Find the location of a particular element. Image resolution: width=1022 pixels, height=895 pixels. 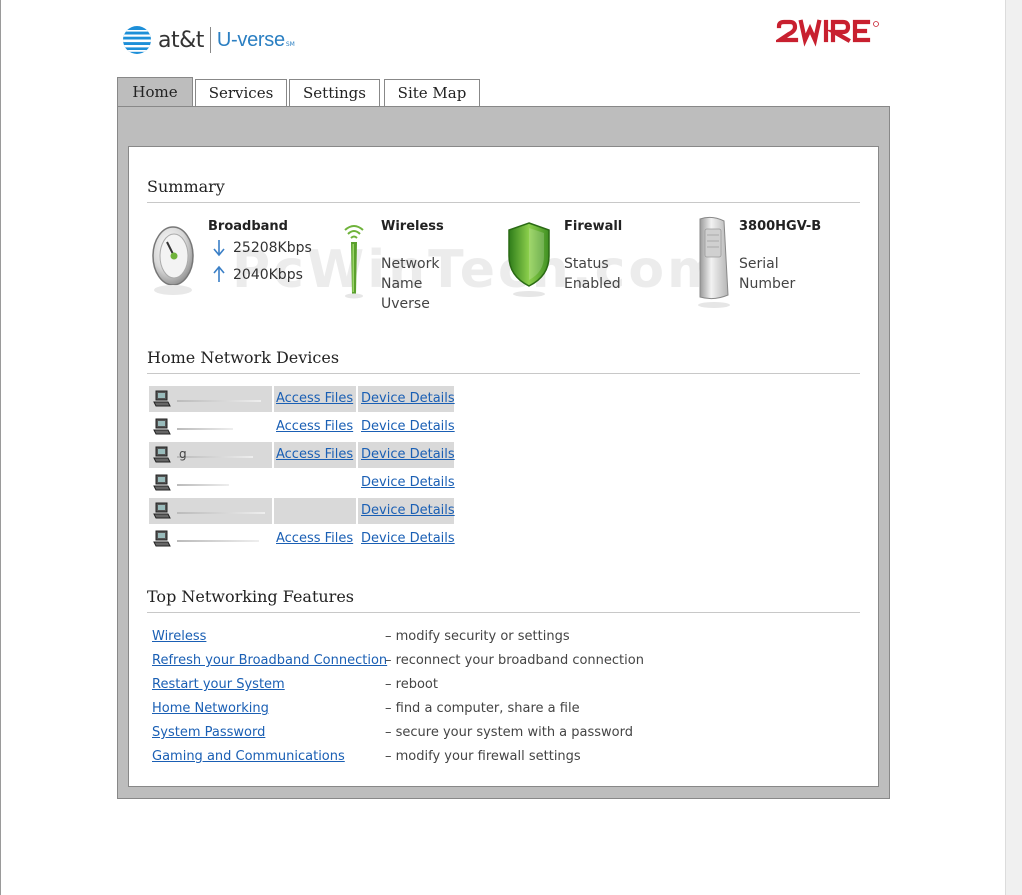

download-arrow-icon is located at coordinates (219, 248).